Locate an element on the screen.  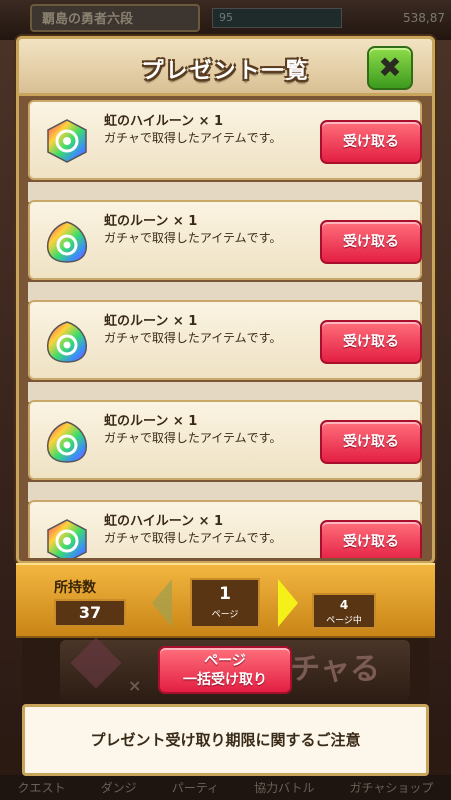
total-pages-box: 4 ページ中 is located at coordinates (344, 611).